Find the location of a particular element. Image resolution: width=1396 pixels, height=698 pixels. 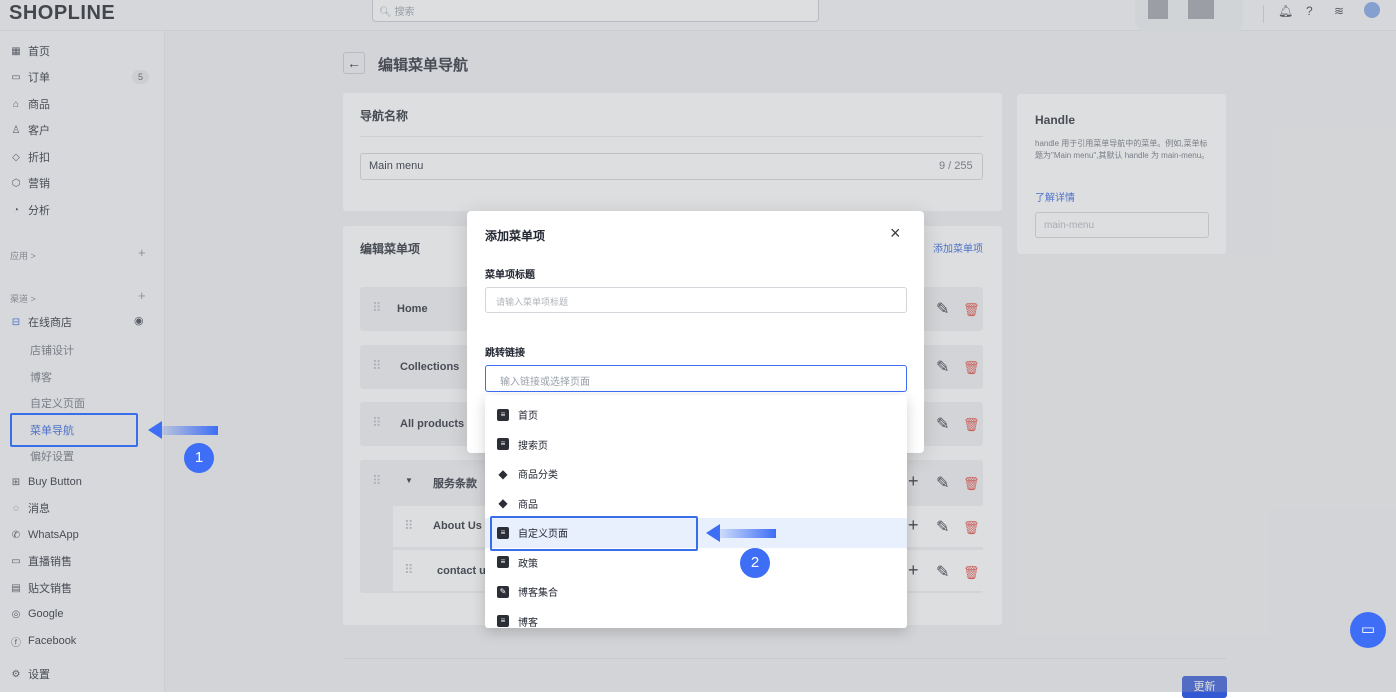

option-label: 商品 is located at coordinates (528, 505).